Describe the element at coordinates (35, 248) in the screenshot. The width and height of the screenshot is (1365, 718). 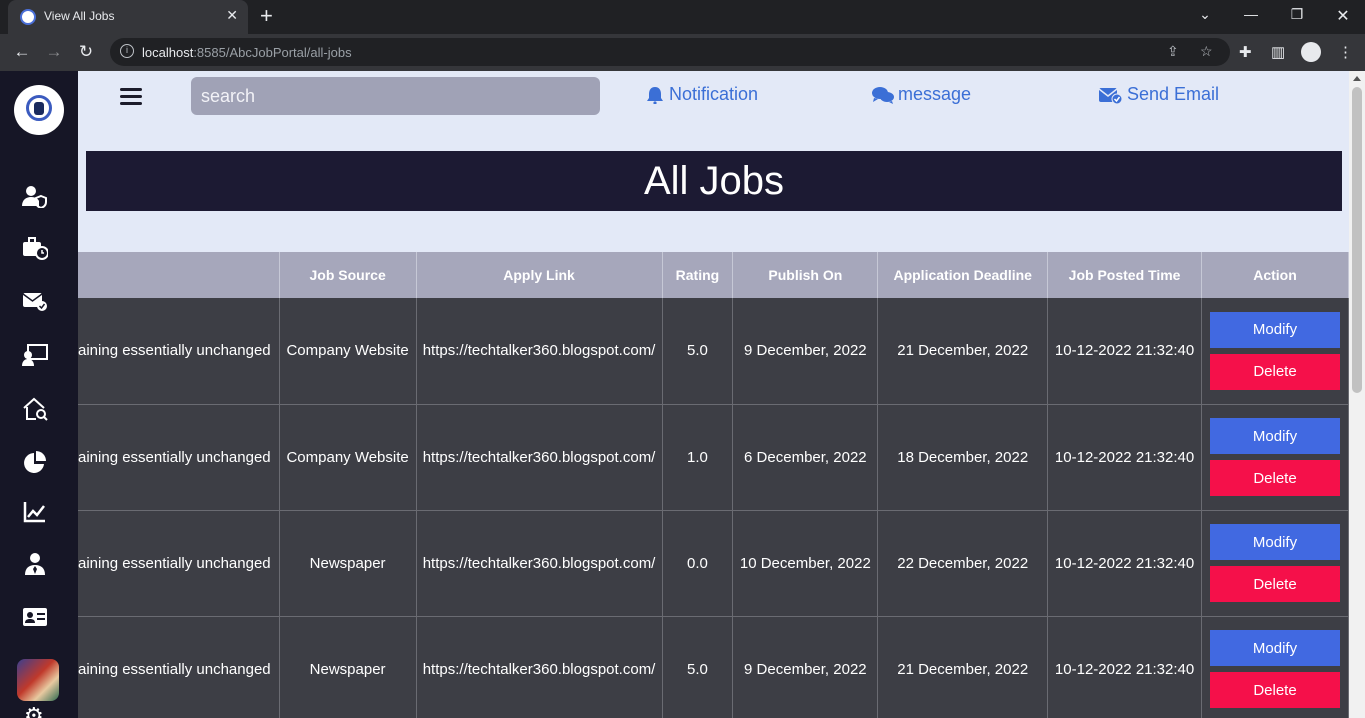
I see `briefcase-clock-icon` at that location.